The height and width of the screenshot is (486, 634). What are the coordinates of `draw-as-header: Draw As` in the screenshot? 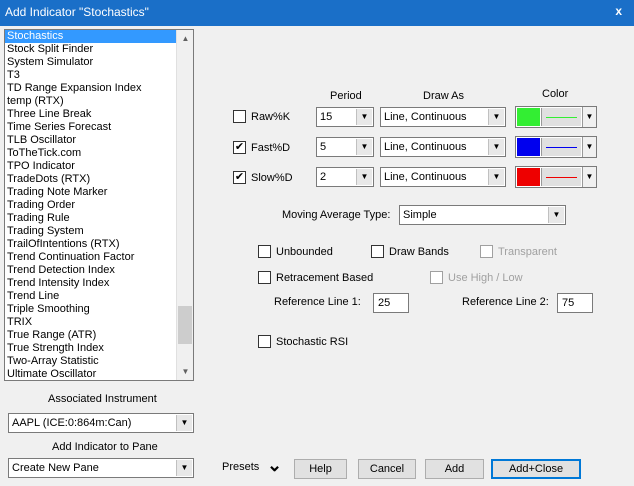 It's located at (443, 96).